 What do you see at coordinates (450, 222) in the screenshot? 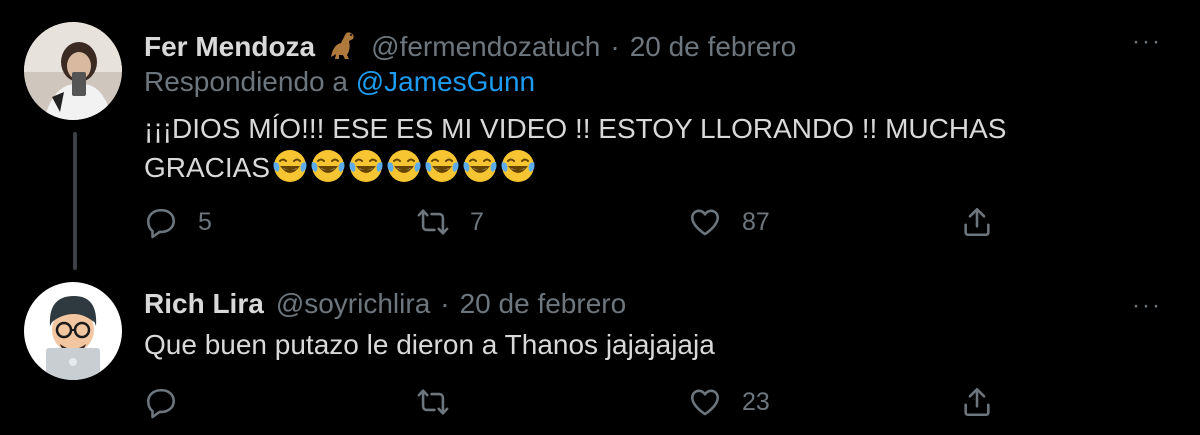
I see `retweet-button: 7` at bounding box center [450, 222].